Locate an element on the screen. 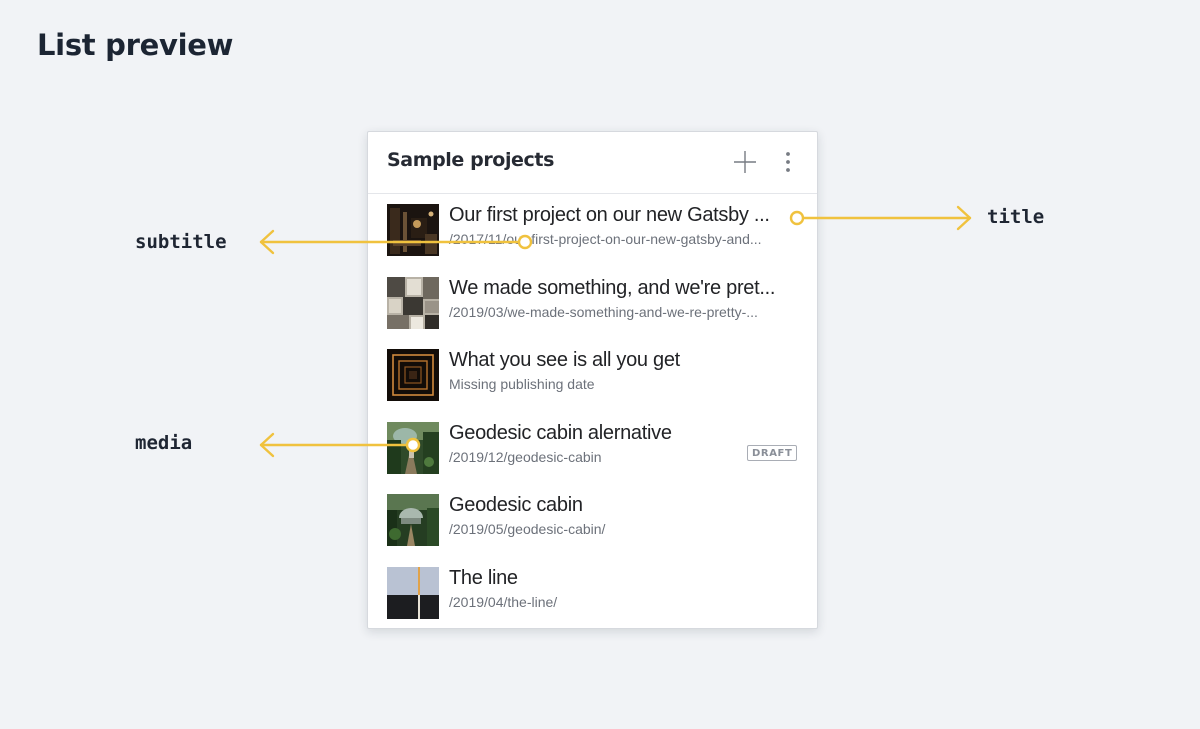 This screenshot has height=729, width=1200. page-title: List preview is located at coordinates (135, 45).